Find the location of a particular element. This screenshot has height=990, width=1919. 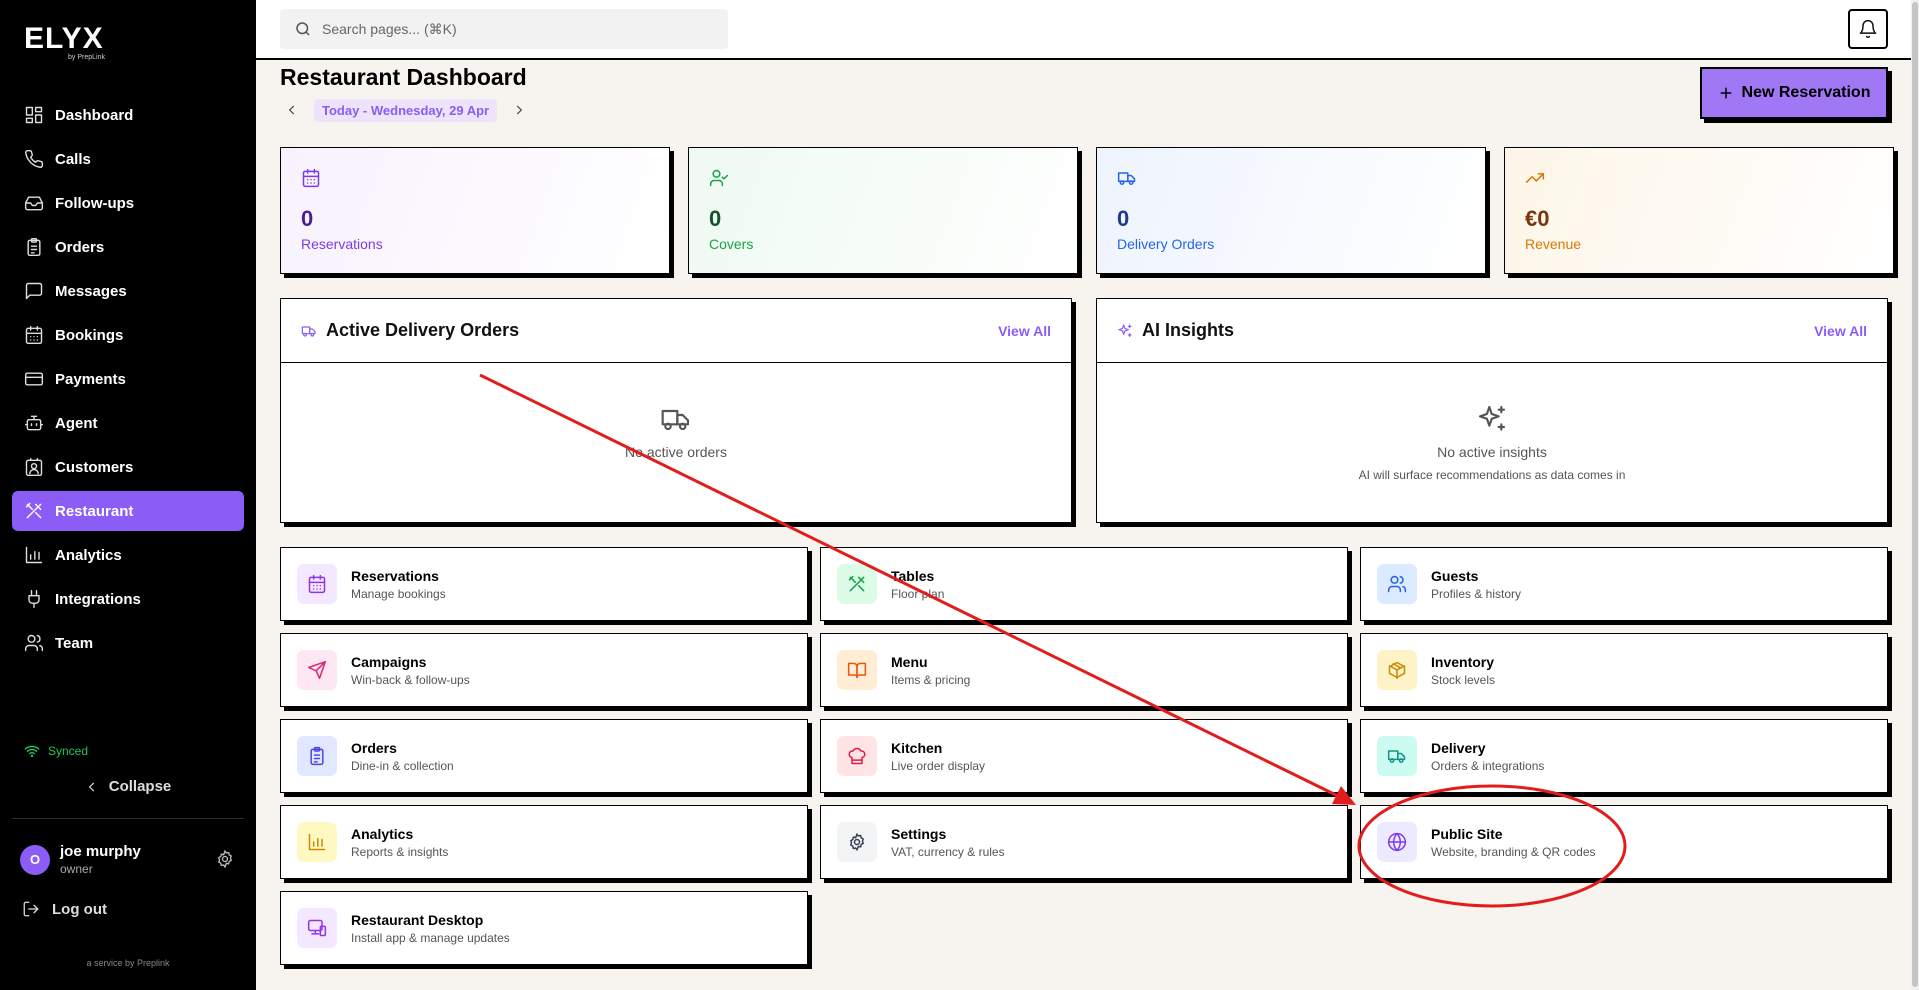

search-box is located at coordinates (504, 29).